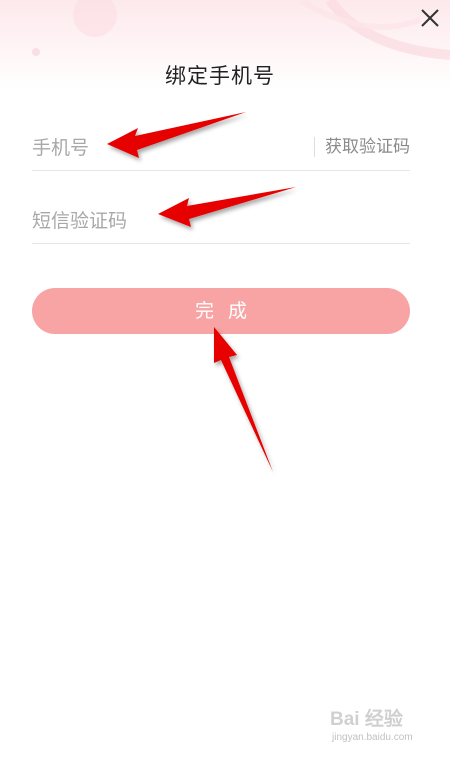  I want to click on submit-button: 完成, so click(221, 311).